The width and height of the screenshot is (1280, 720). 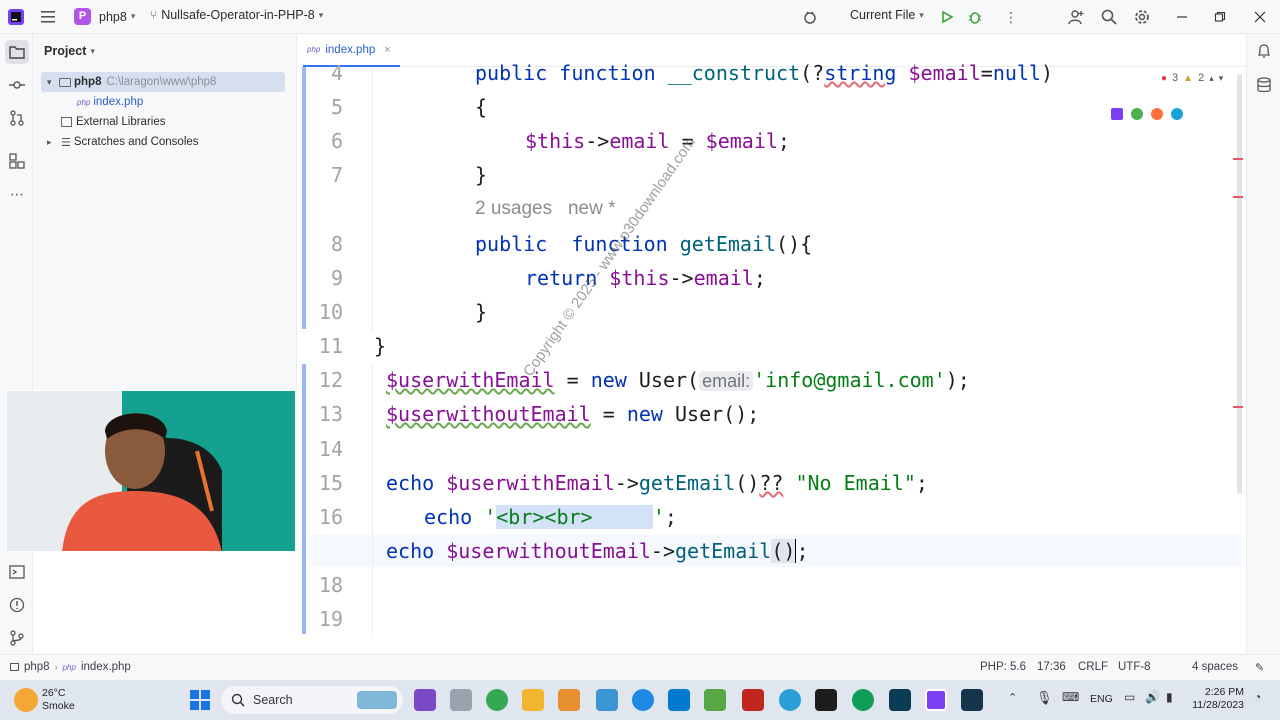 What do you see at coordinates (1109, 17) in the screenshot?
I see `search-icon` at bounding box center [1109, 17].